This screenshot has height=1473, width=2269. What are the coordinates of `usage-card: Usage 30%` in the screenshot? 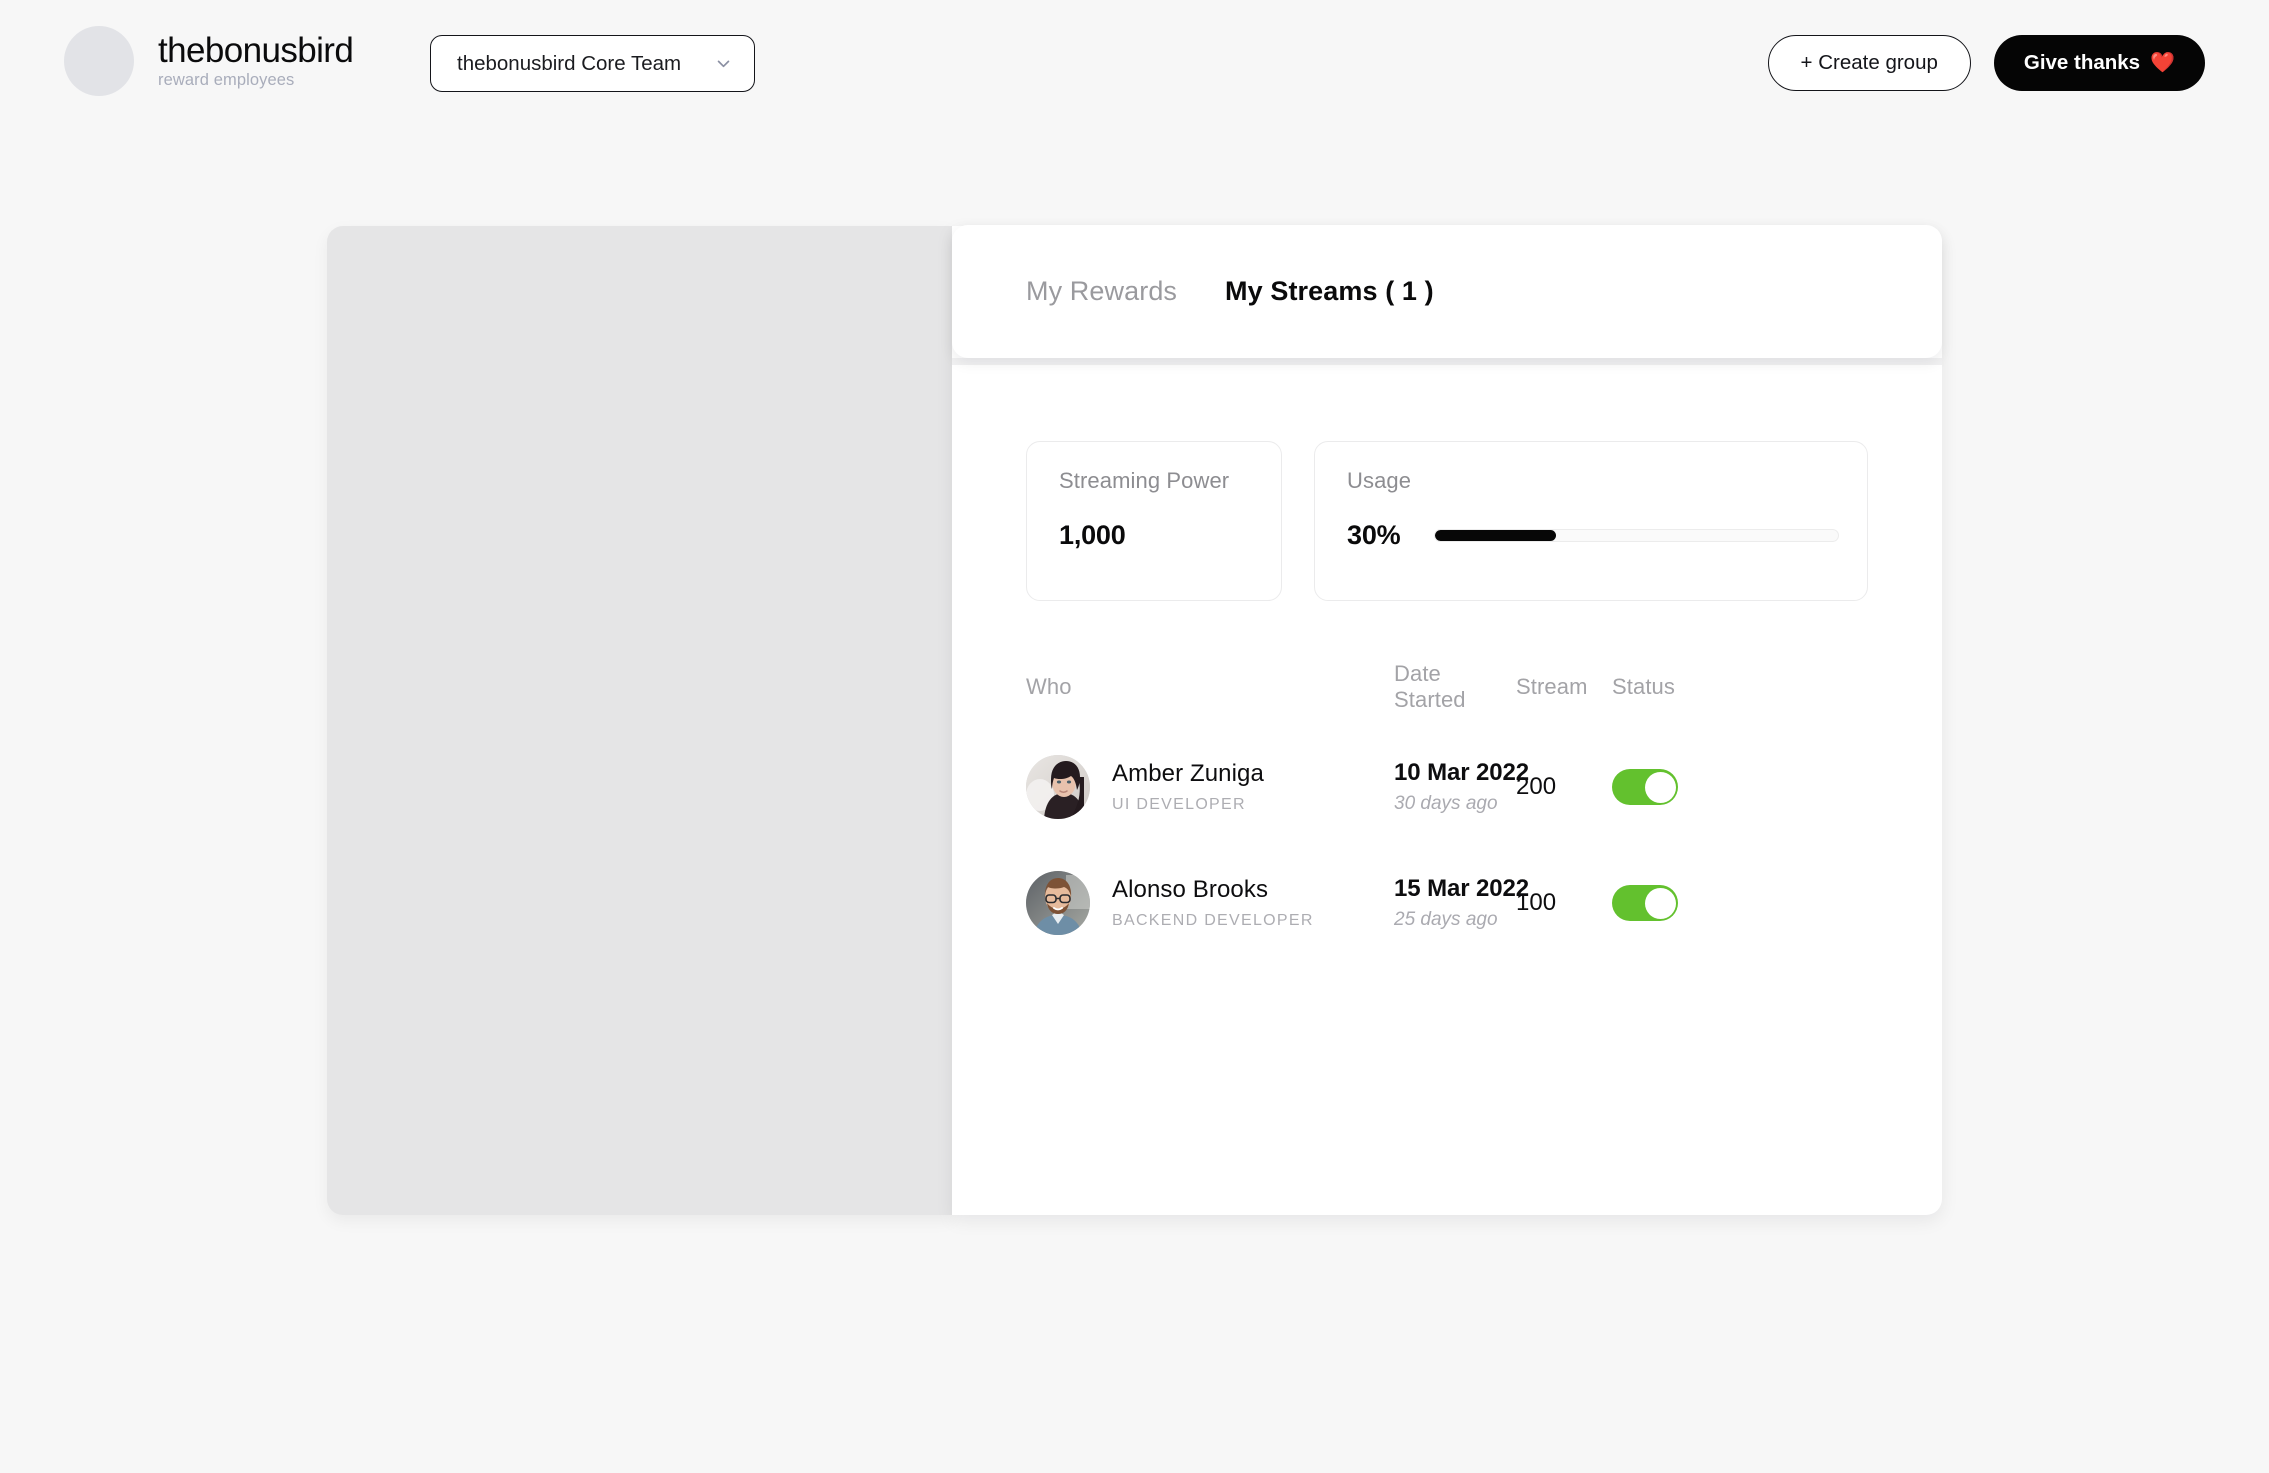 It's located at (1591, 521).